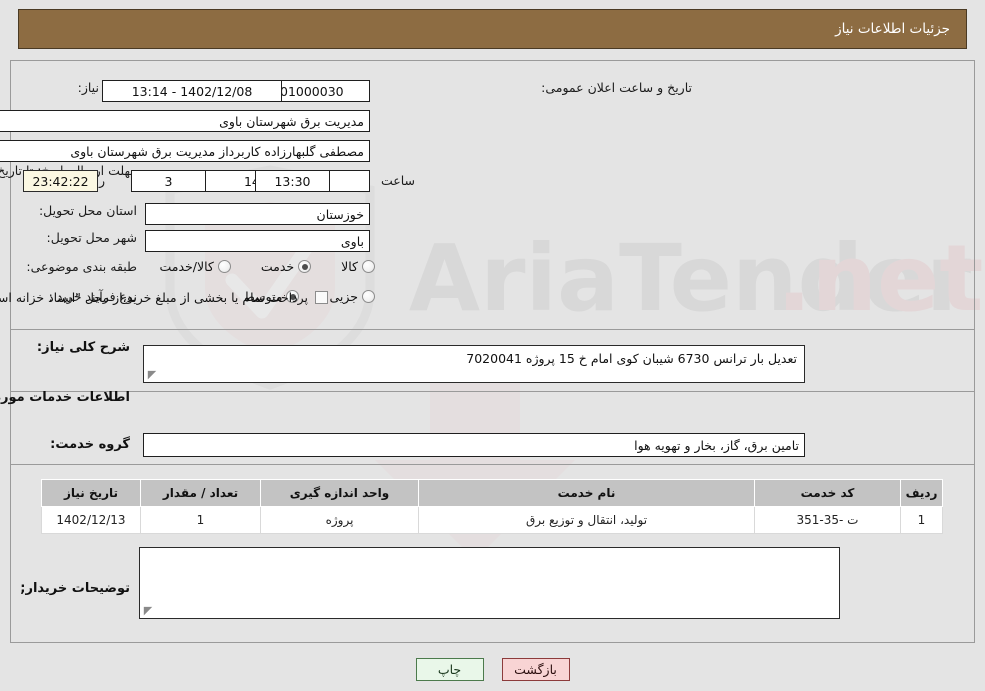  What do you see at coordinates (474, 445) in the screenshot?
I see `service-group-value: تامین برق، گاز، بخار و تهویه هوا` at bounding box center [474, 445].